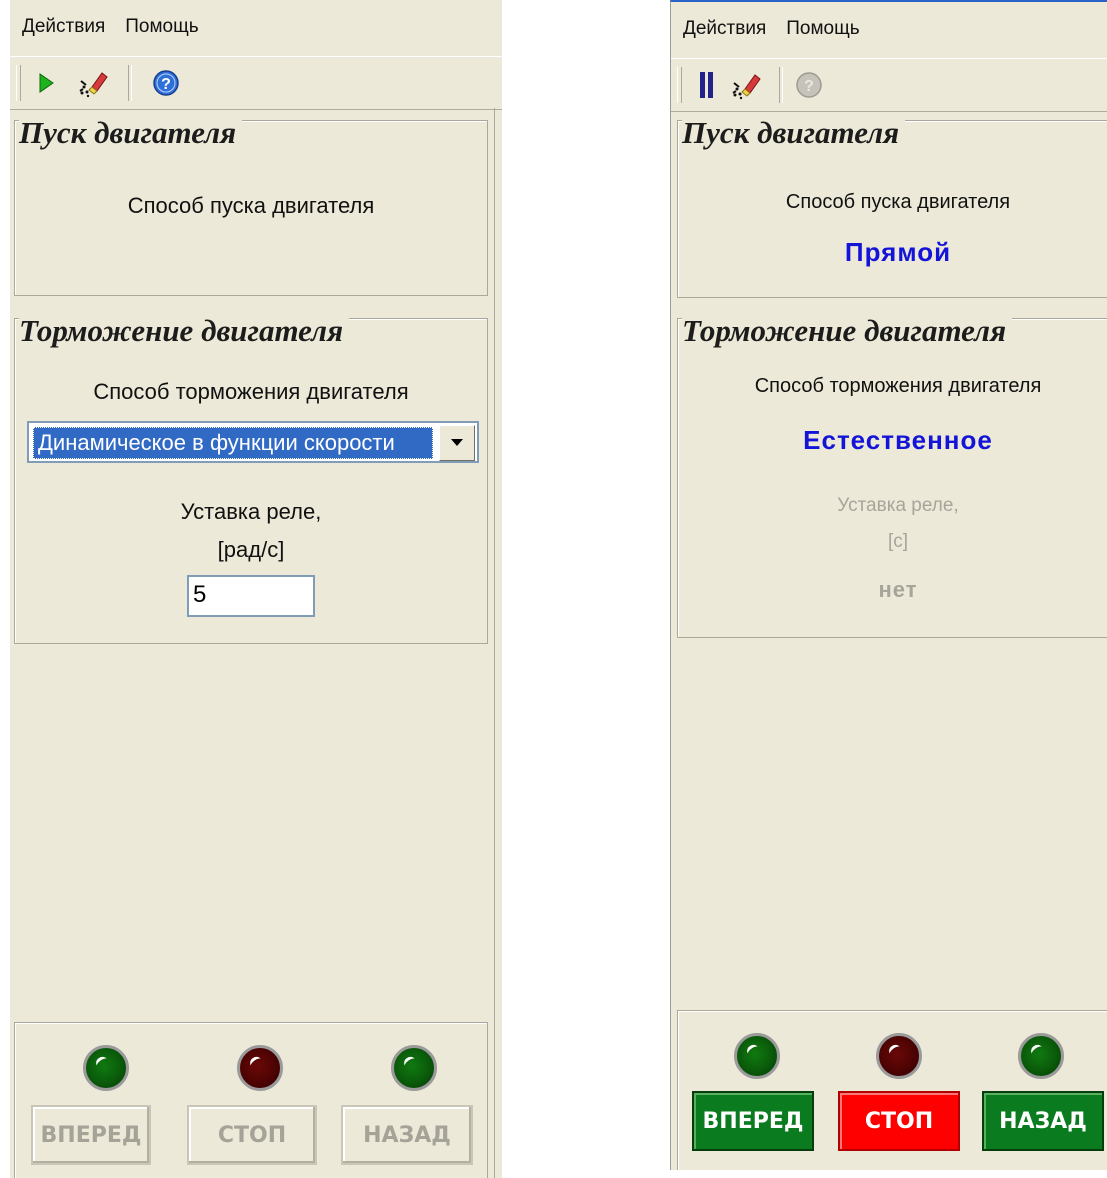 This screenshot has height=1178, width=1107. I want to click on relay-unit: [c], so click(898, 541).